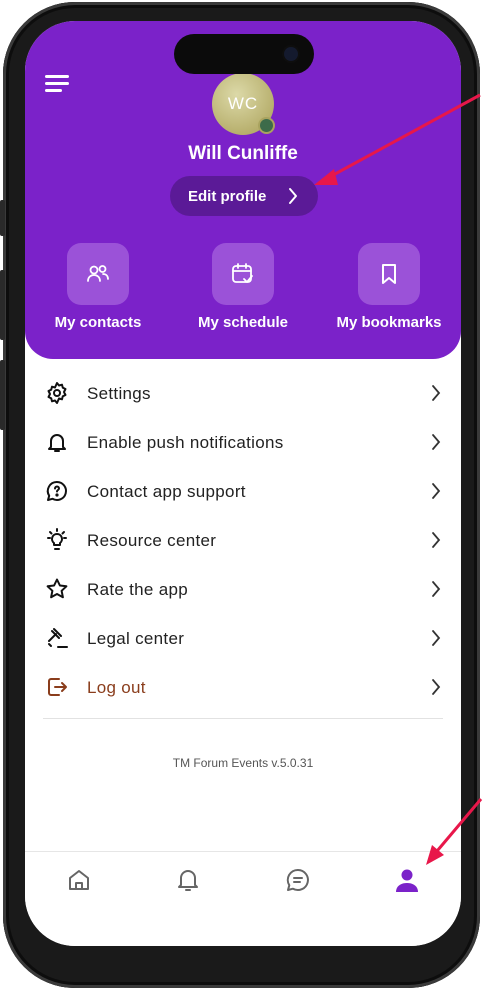 Image resolution: width=483 pixels, height=991 pixels. Describe the element at coordinates (266, 125) in the screenshot. I see `online-status-dot` at that location.